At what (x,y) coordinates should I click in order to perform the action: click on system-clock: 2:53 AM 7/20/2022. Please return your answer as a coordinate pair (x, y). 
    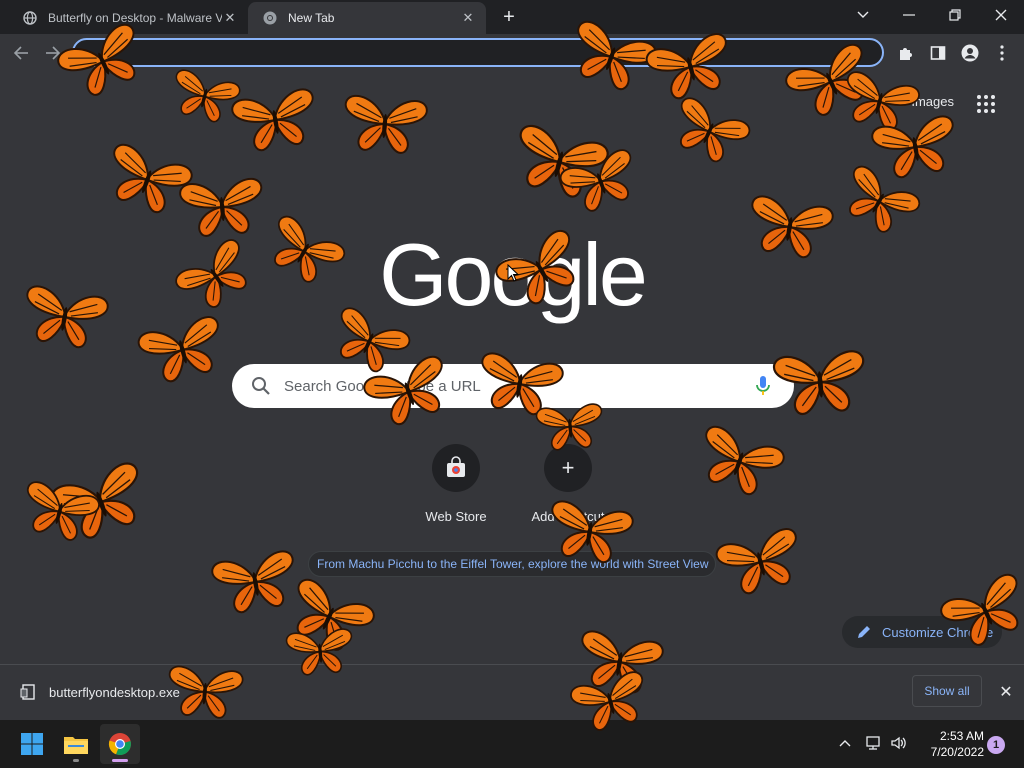
    Looking at the image, I should click on (949, 744).